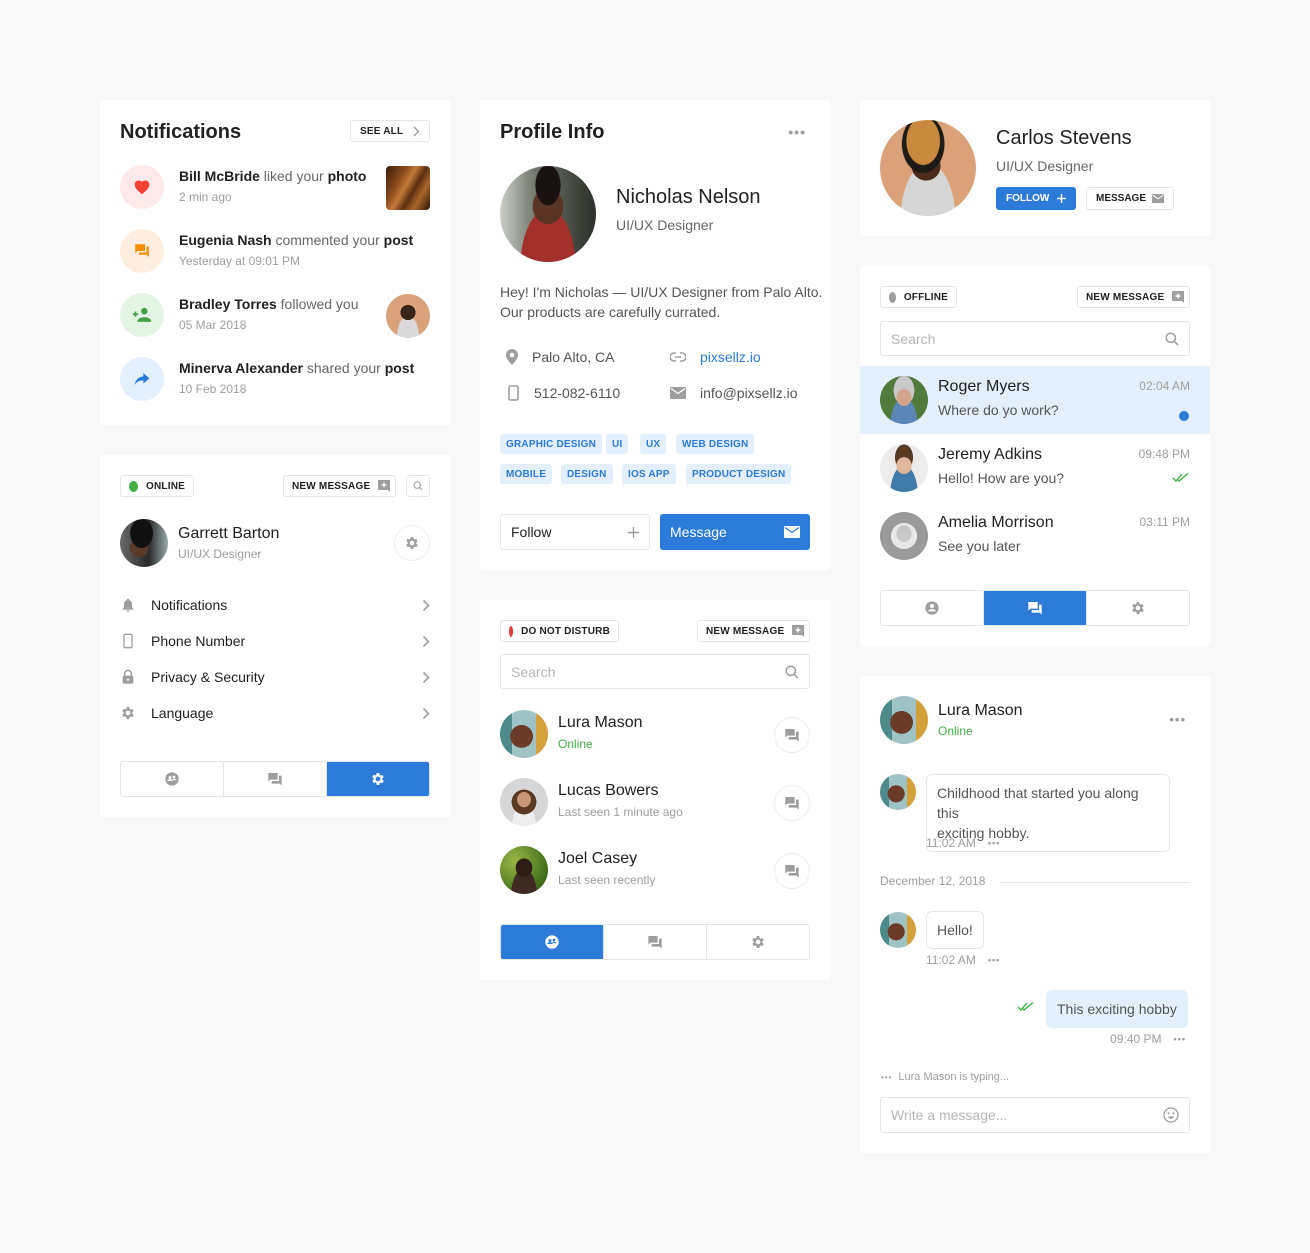 The height and width of the screenshot is (1253, 1310). I want to click on conversation-preview: Where do yo work?, so click(998, 410).